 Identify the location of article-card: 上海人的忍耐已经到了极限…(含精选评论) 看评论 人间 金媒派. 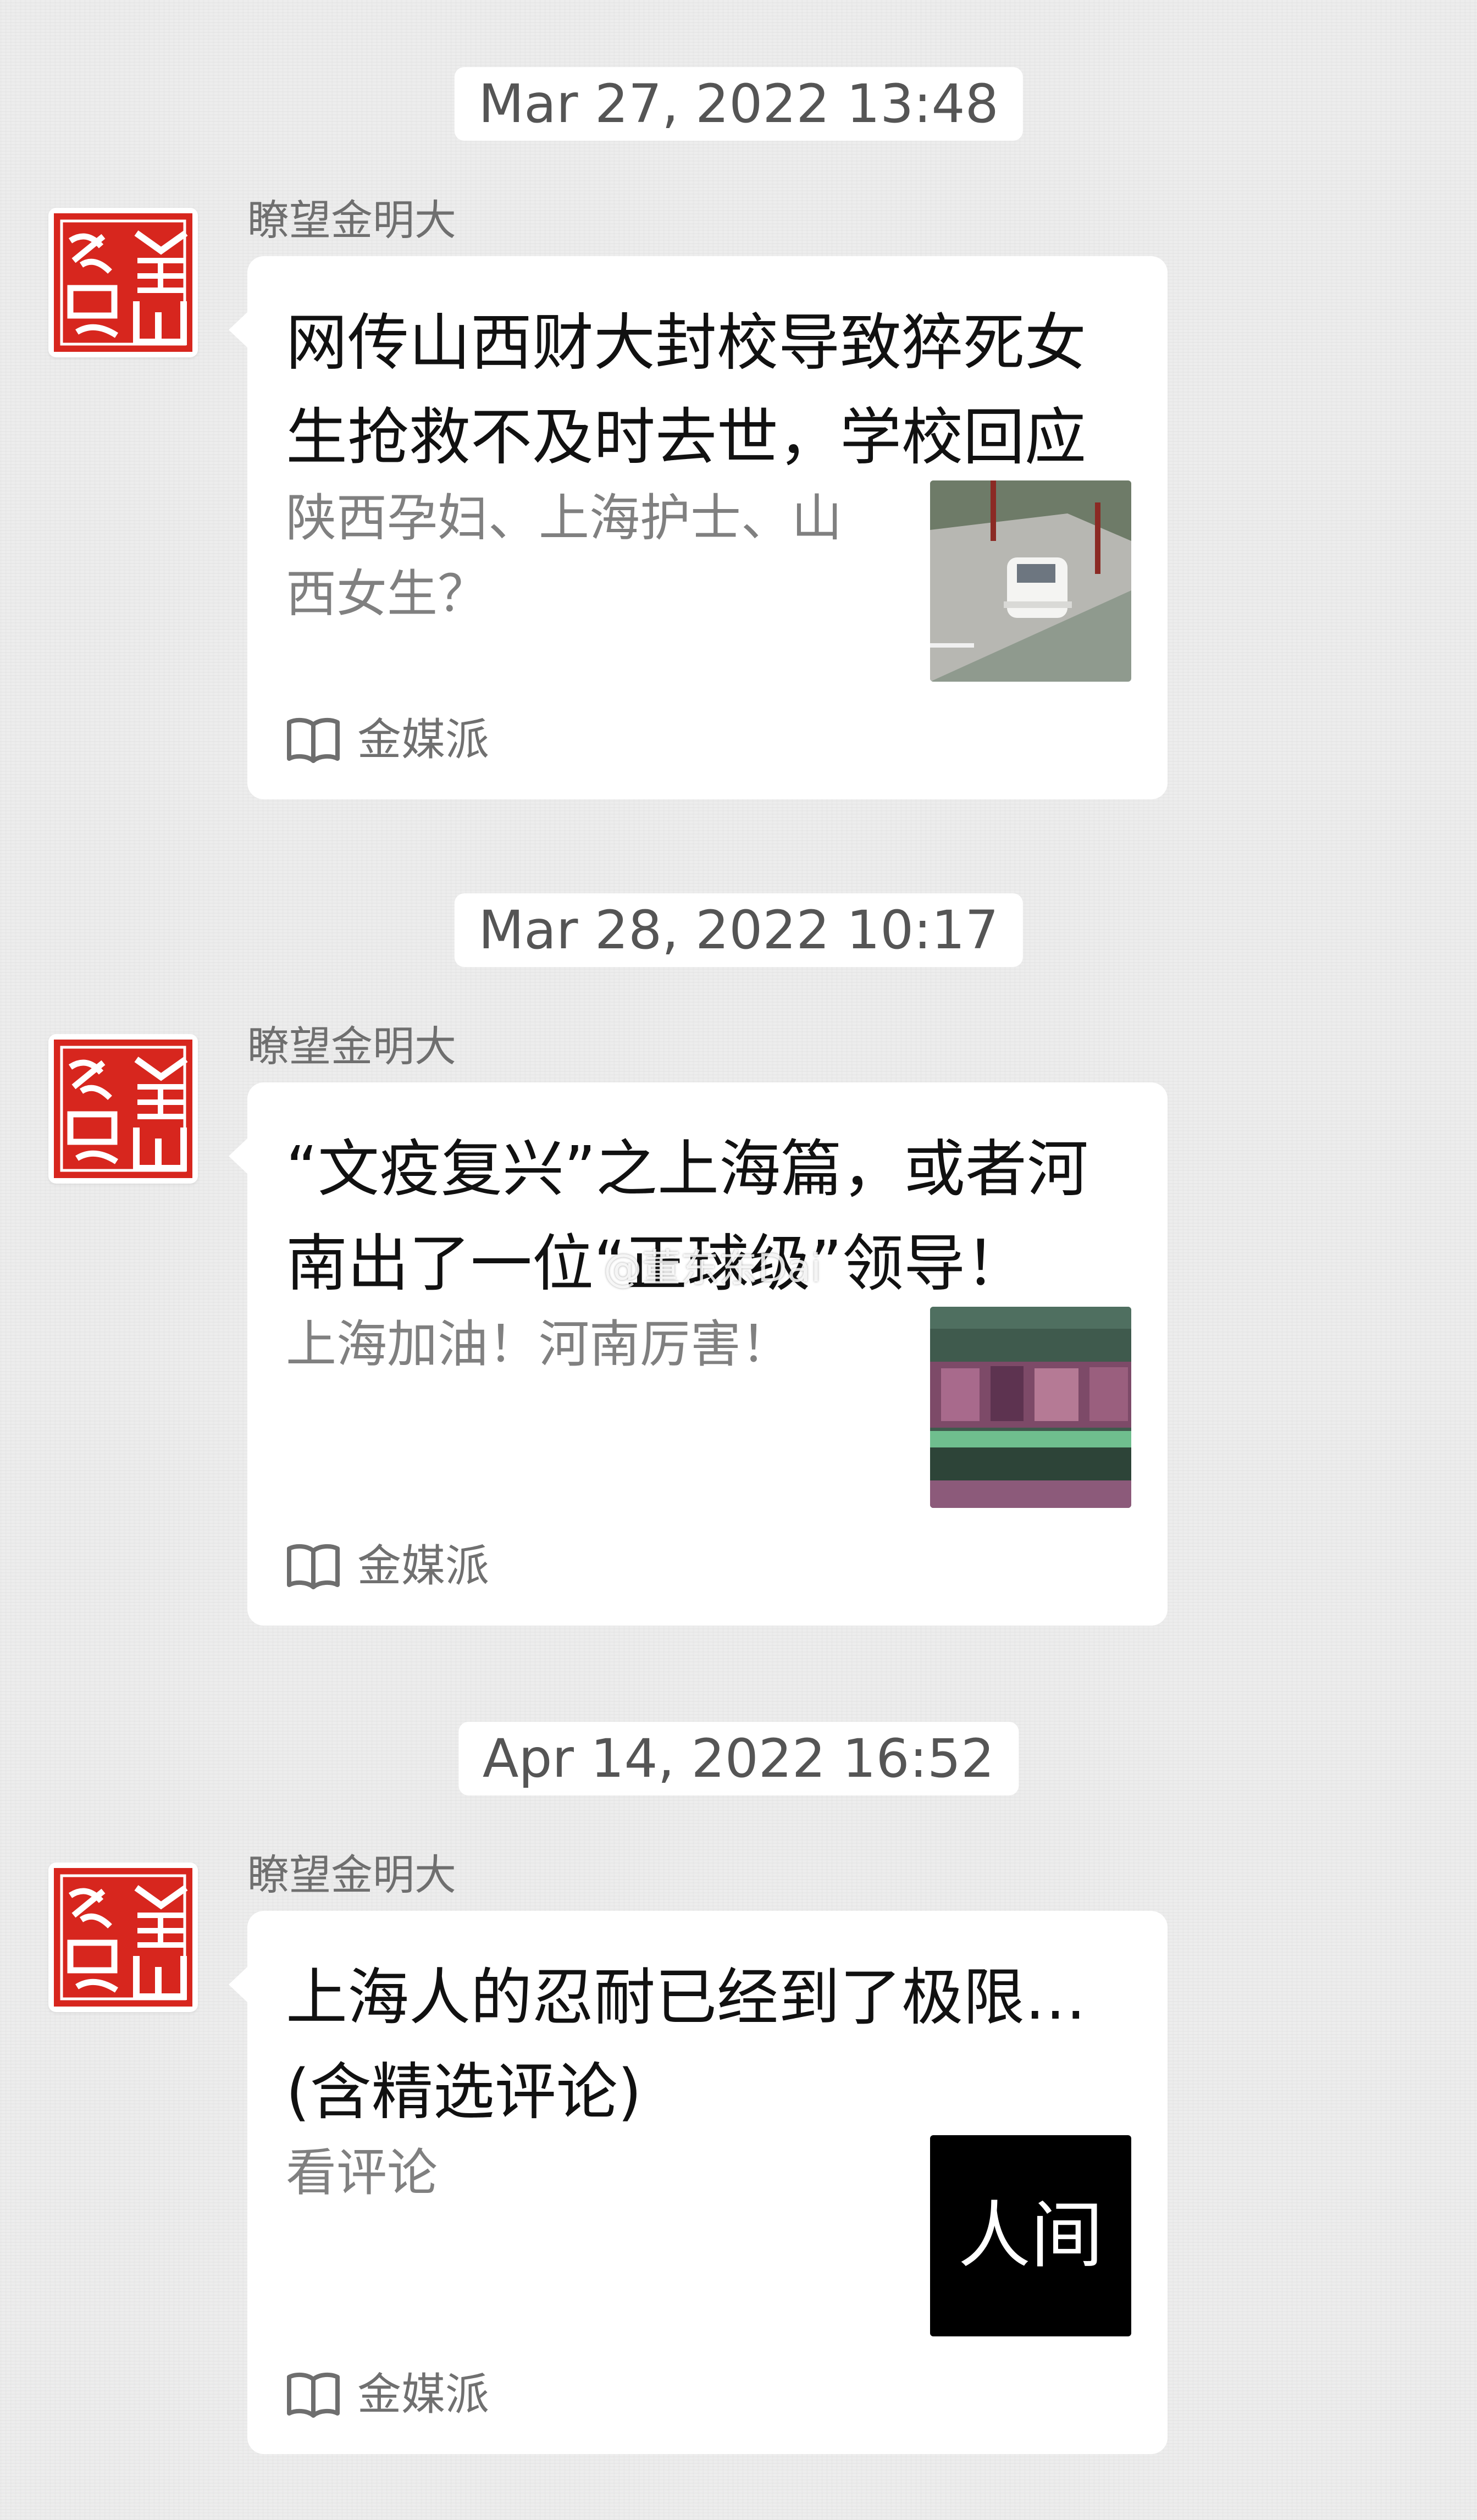
(698, 2182).